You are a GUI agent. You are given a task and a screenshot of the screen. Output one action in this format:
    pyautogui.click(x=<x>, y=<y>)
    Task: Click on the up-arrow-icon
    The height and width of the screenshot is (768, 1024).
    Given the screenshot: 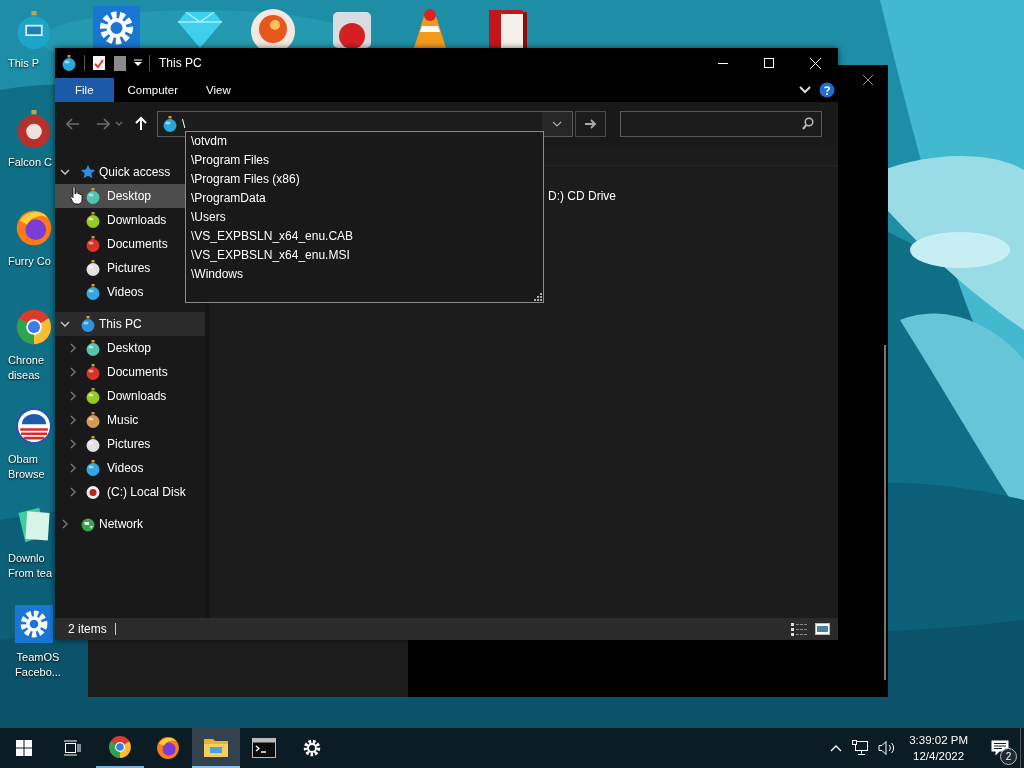 What is the action you would take?
    pyautogui.click(x=141, y=123)
    